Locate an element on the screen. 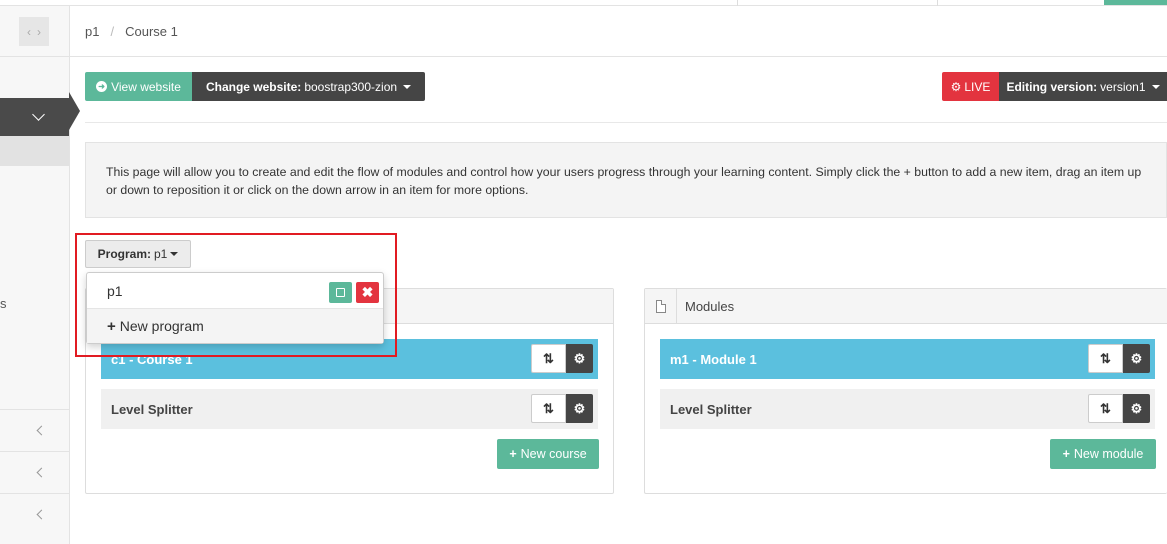  edit-program-button is located at coordinates (340, 292).